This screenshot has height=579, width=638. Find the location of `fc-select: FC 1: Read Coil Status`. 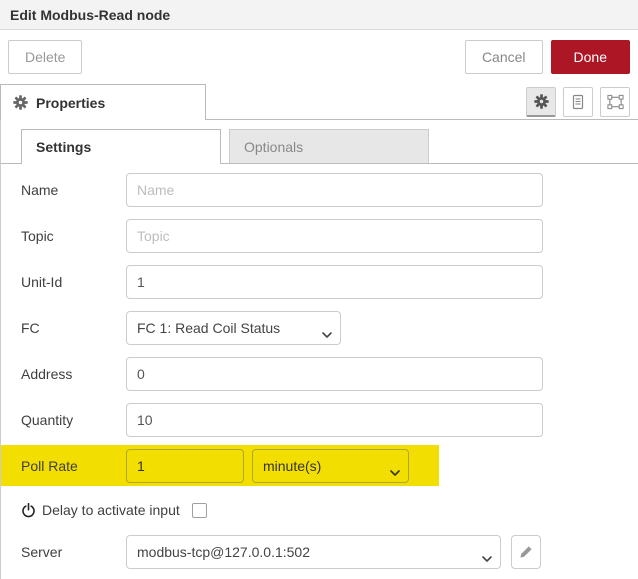

fc-select: FC 1: Read Coil Status is located at coordinates (233, 328).